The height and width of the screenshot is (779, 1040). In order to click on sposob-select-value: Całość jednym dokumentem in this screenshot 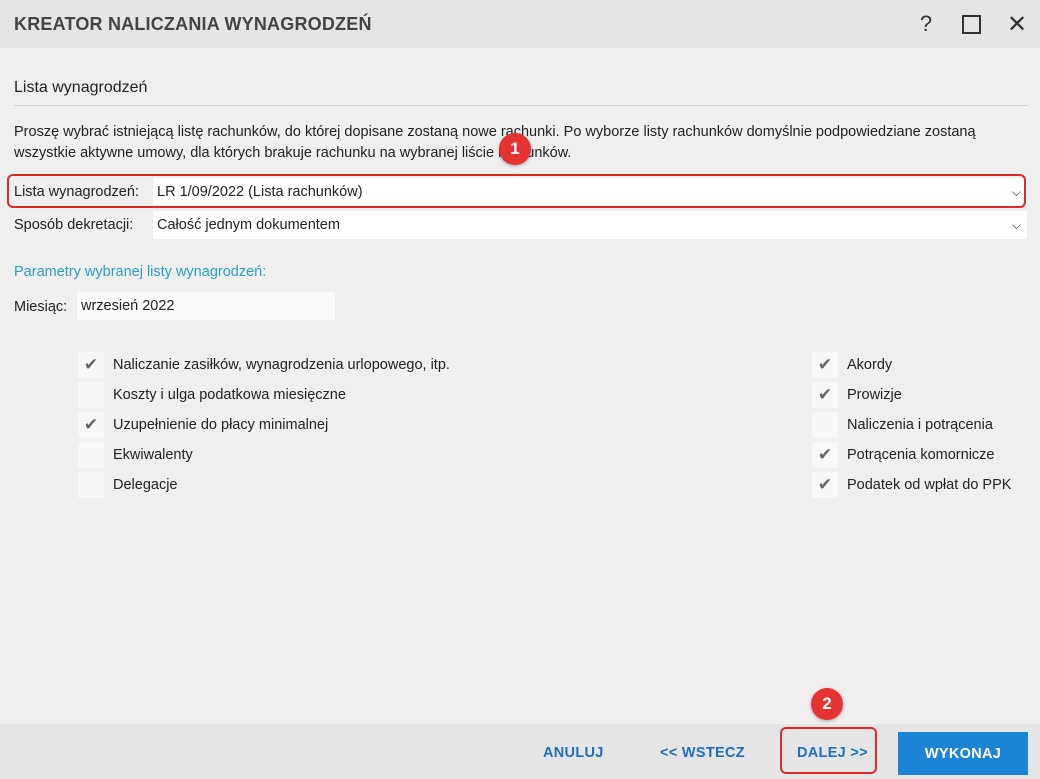, I will do `click(248, 225)`.